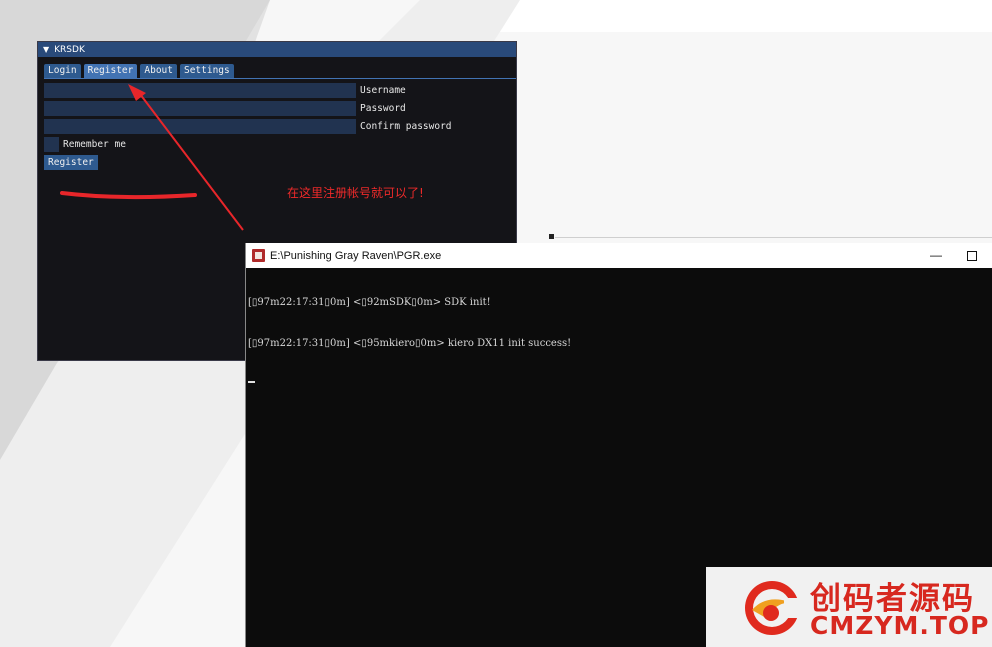 This screenshot has height=647, width=992. Describe the element at coordinates (71, 162) in the screenshot. I see `register-button: Register` at that location.